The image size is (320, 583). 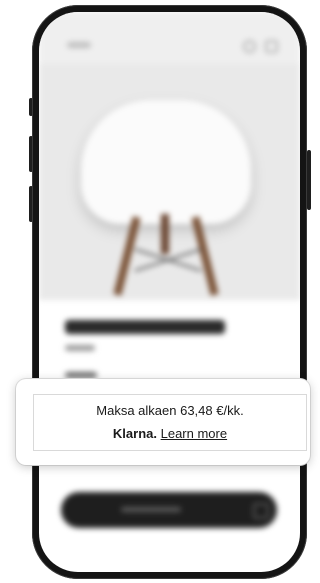 I want to click on power-button, so click(x=309, y=180).